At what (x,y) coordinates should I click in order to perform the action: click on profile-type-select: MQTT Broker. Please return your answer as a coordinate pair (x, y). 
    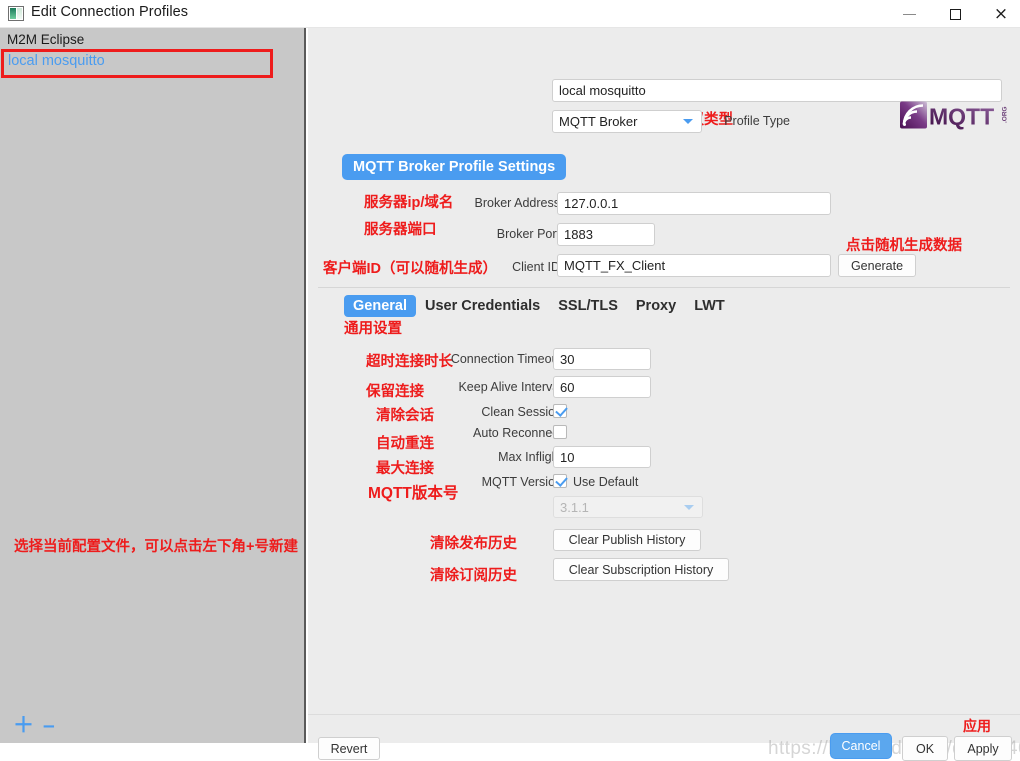
    Looking at the image, I should click on (627, 121).